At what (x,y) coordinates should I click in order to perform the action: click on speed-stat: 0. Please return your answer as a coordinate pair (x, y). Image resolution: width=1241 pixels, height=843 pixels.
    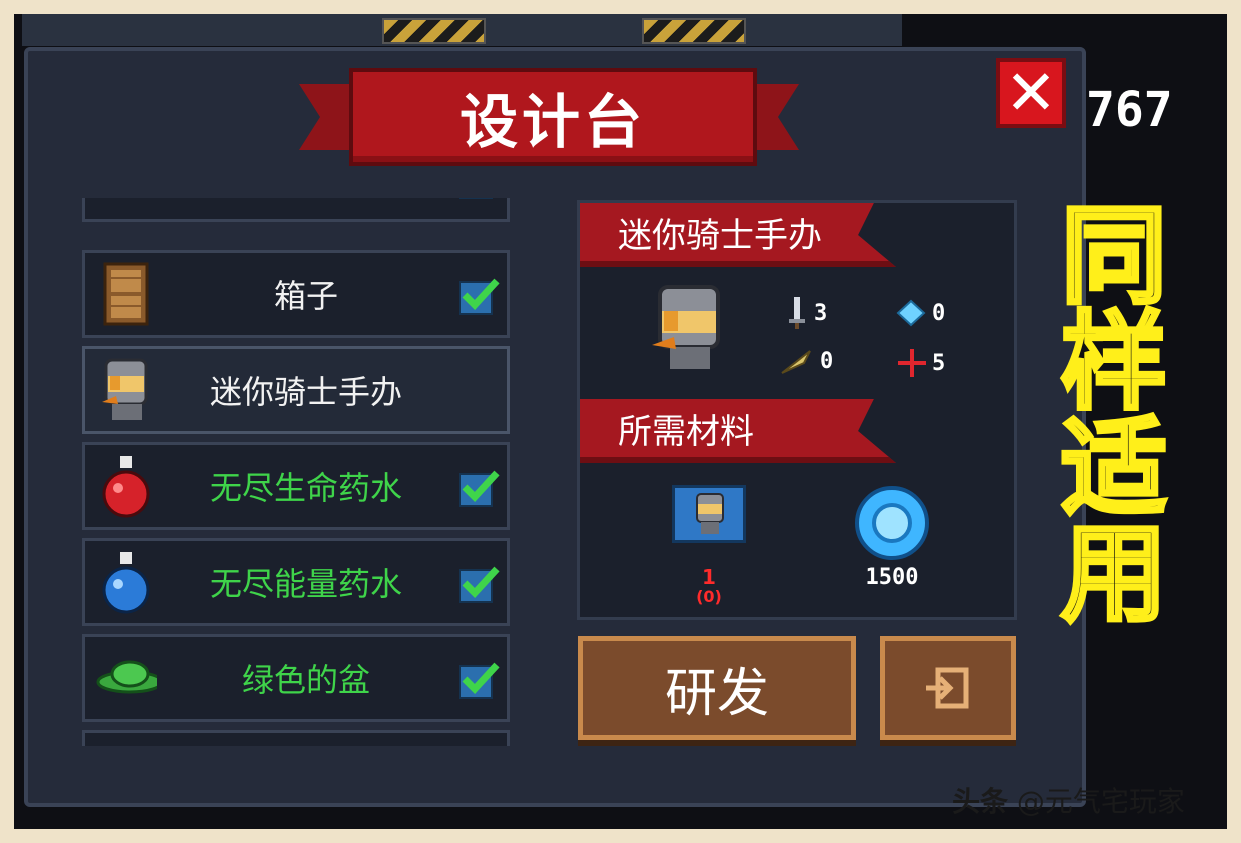
    Looking at the image, I should click on (806, 361).